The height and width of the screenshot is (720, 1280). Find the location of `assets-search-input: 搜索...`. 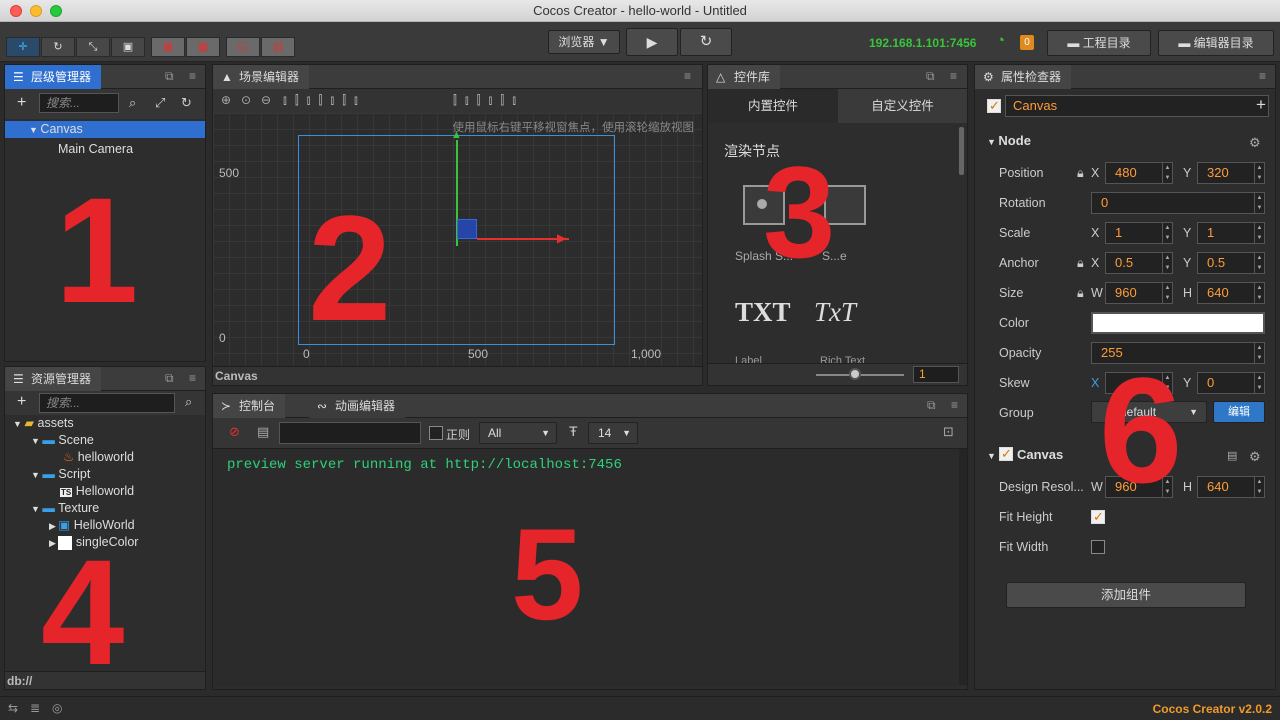

assets-search-input: 搜索... is located at coordinates (107, 403).